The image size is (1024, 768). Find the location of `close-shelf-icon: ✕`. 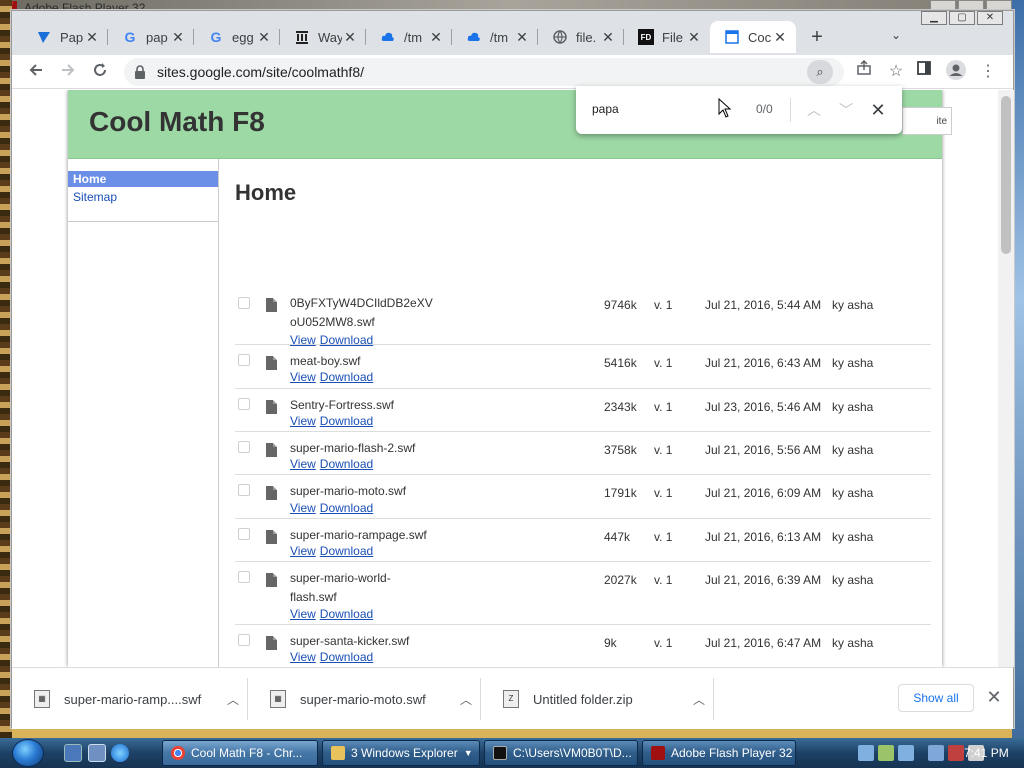

close-shelf-icon: ✕ is located at coordinates (994, 697).